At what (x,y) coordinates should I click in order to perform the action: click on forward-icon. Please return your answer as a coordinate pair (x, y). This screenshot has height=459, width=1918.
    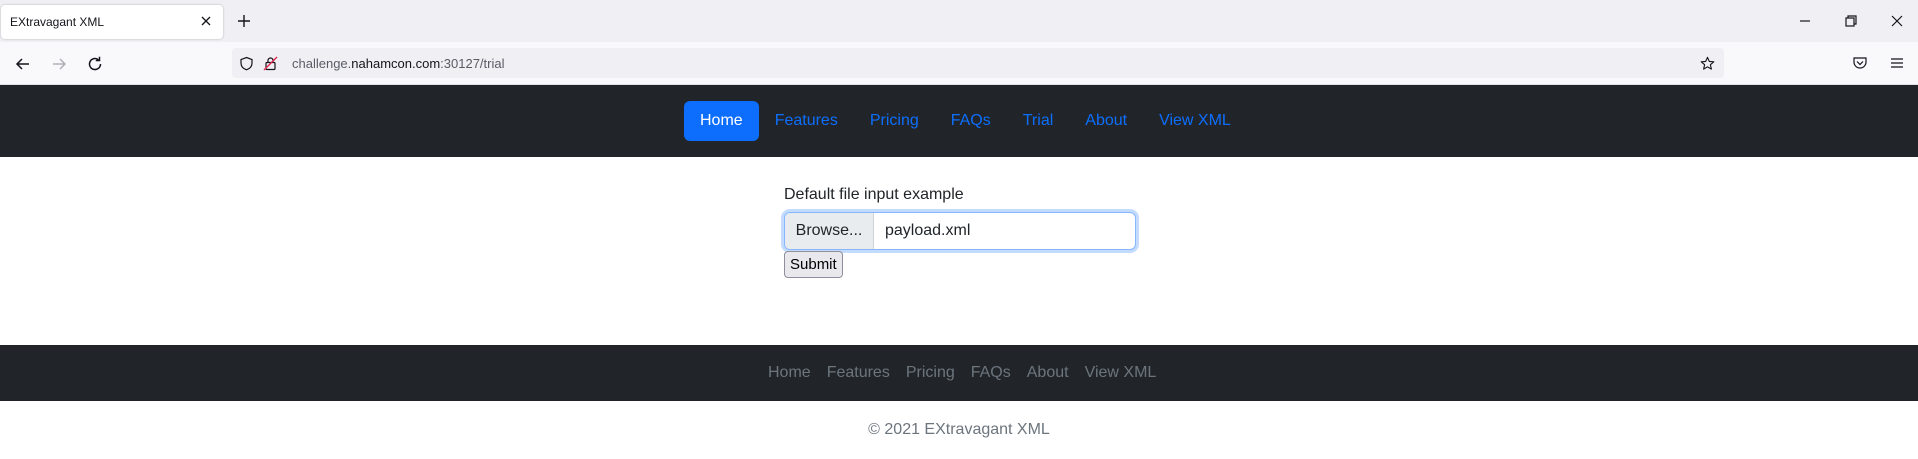
    Looking at the image, I should click on (59, 64).